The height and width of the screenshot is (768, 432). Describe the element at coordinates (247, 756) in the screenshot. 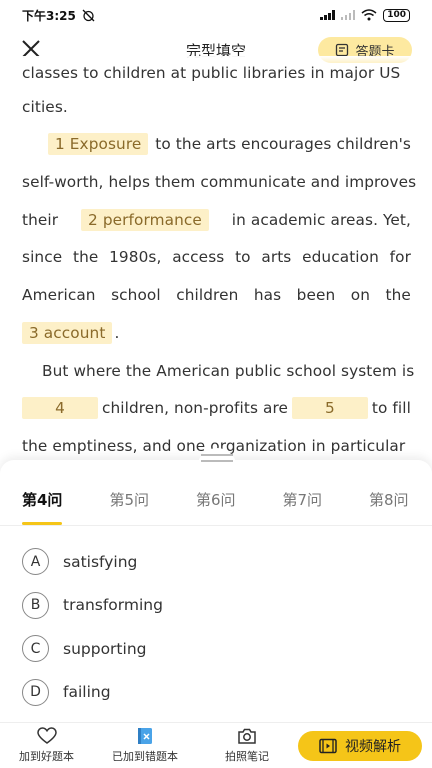

I see `photo-label: 拍照笔记` at that location.